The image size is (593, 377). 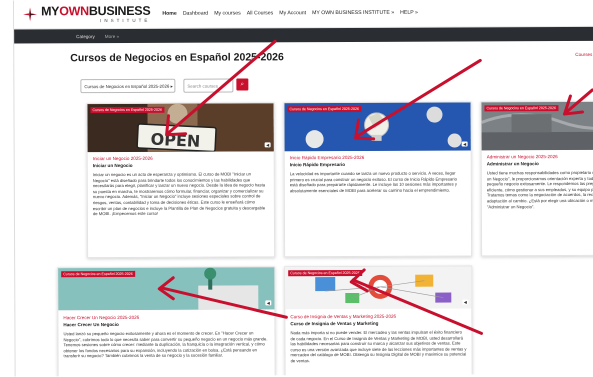 What do you see at coordinates (175, 140) in the screenshot?
I see `open-sign-text: OPEN` at bounding box center [175, 140].